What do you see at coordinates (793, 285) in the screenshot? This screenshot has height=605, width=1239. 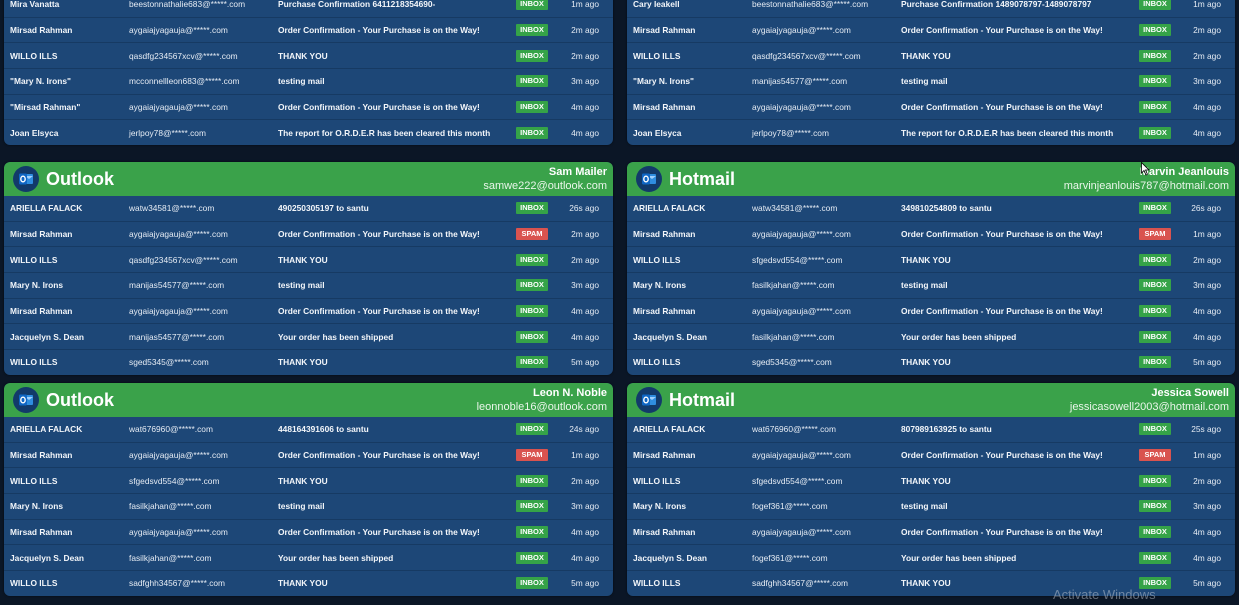 I see `sender-email: fasilkjahan@*****.com` at bounding box center [793, 285].